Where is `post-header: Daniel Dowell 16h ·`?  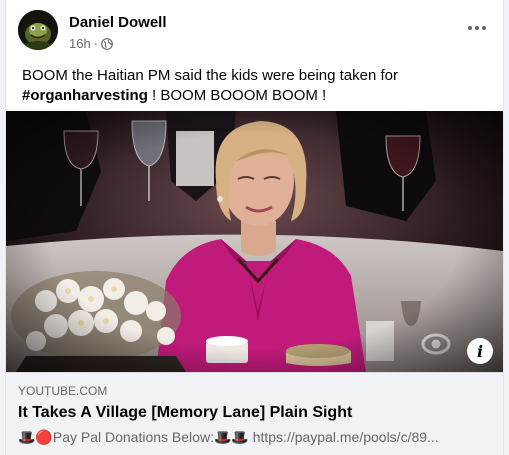 post-header: Daniel Dowell 16h · is located at coordinates (254, 32).